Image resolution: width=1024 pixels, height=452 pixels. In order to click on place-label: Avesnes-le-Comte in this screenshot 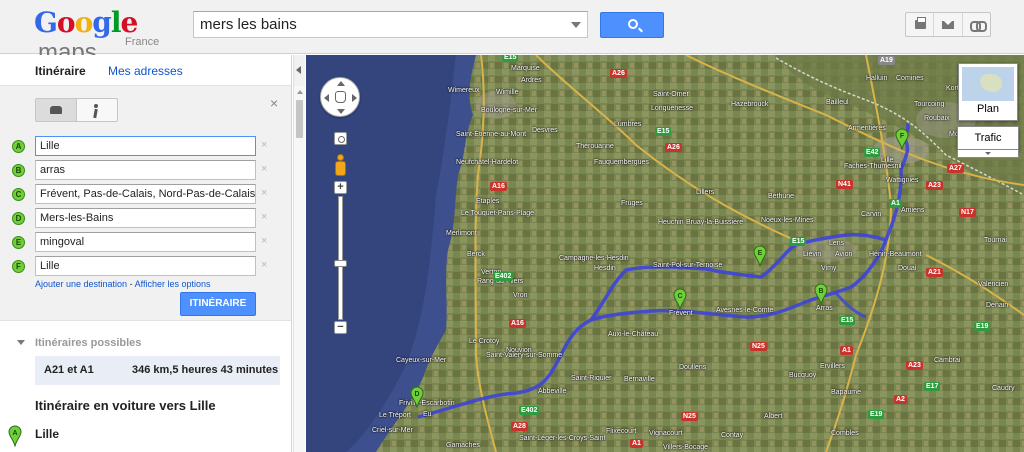, I will do `click(745, 310)`.